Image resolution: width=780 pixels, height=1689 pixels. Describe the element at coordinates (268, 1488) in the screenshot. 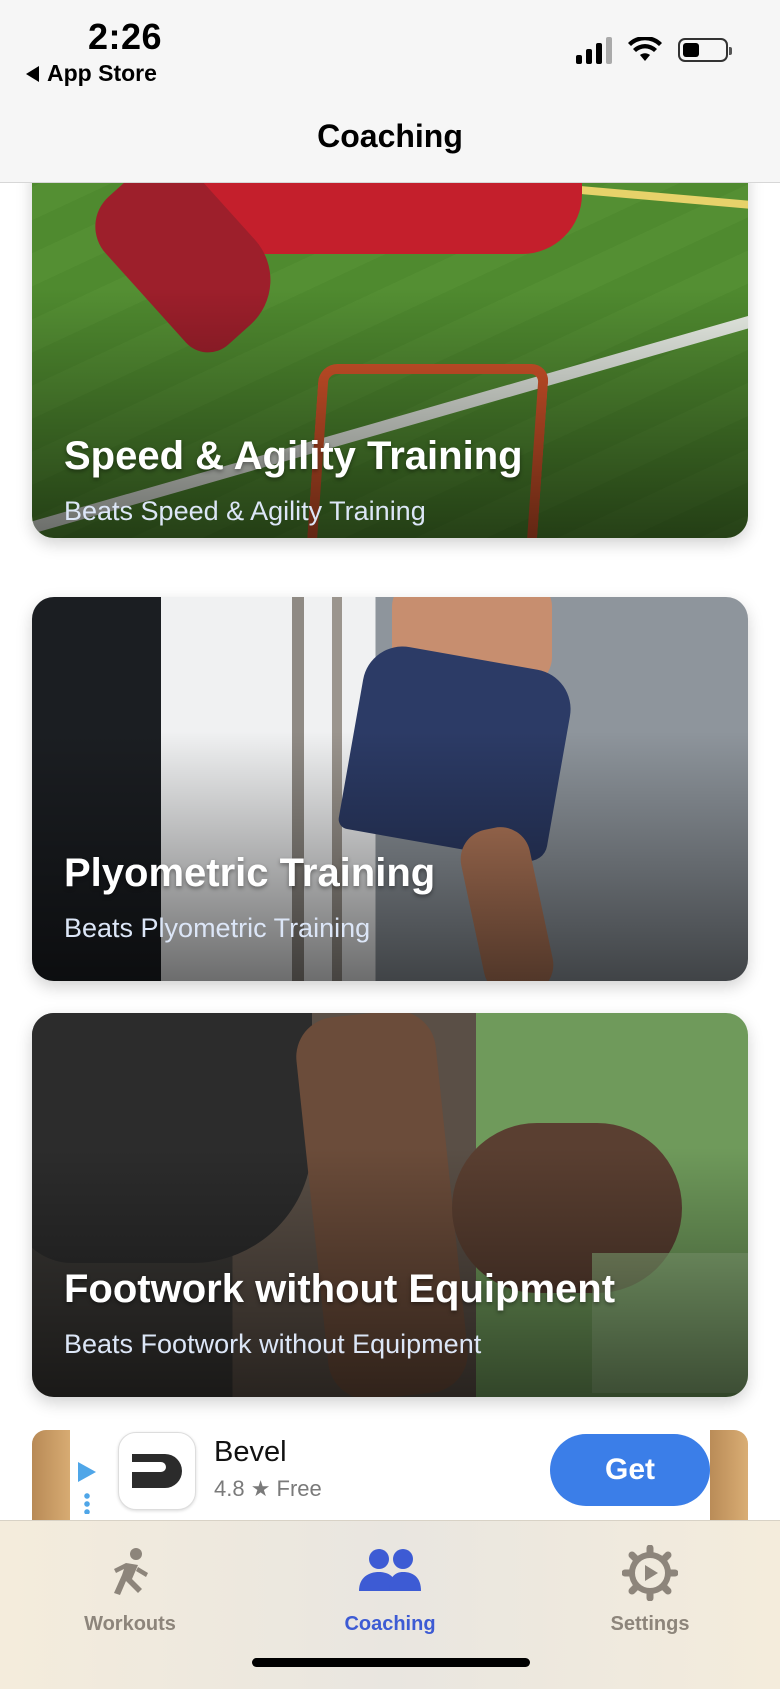

I see `ad-rating: 4.8 ★ Free` at that location.